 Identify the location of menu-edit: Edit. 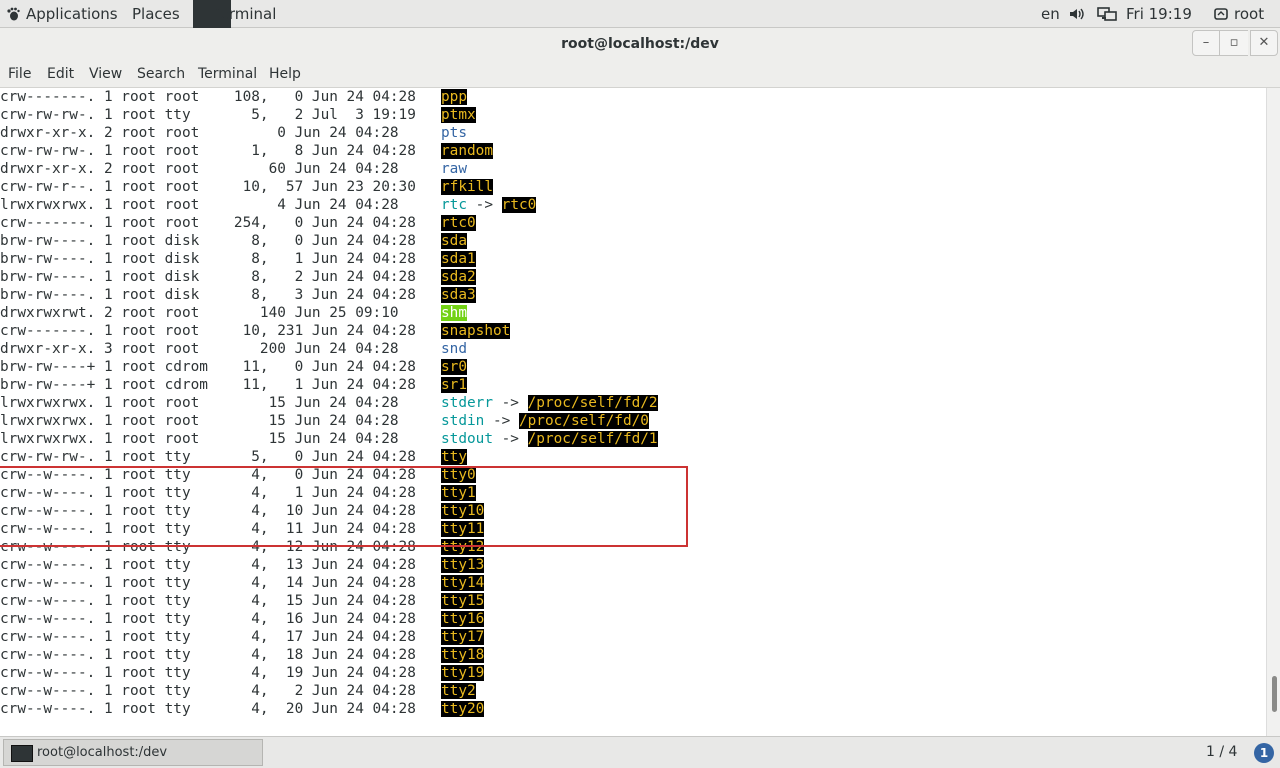
(60, 74).